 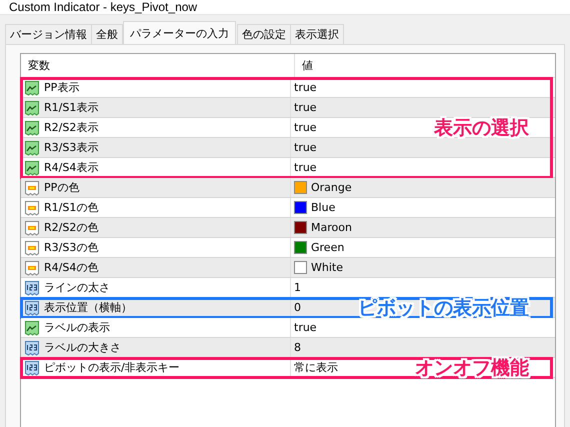 I want to click on parameter-name: 表示位置（横軸）, so click(x=88, y=307).